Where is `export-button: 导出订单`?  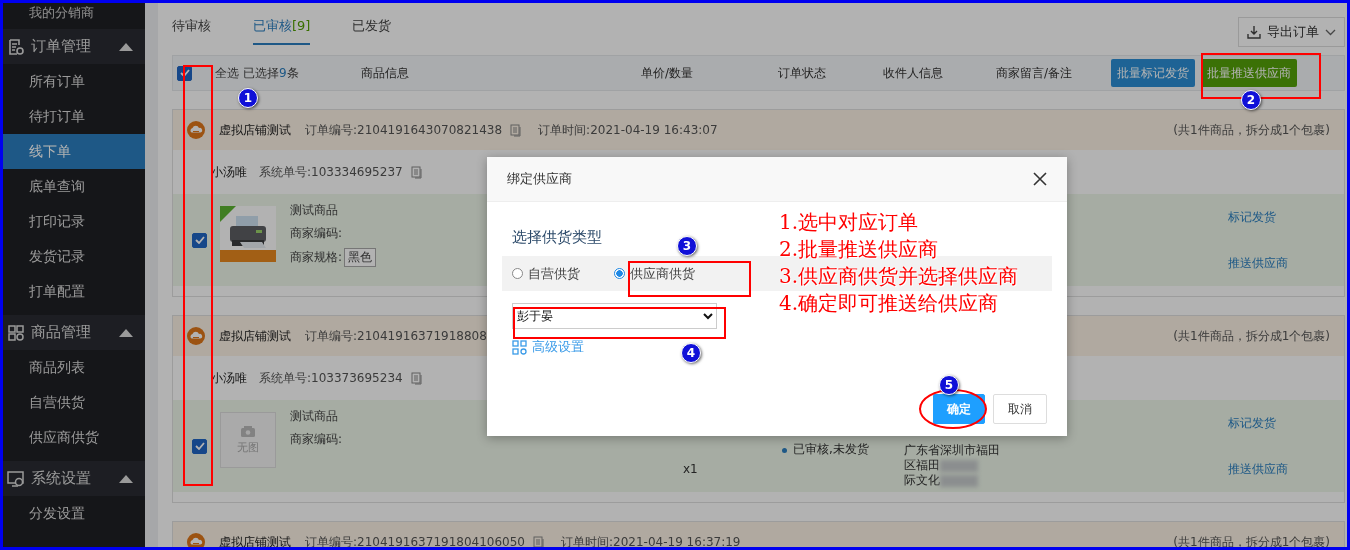 export-button: 导出订单 is located at coordinates (1291, 32).